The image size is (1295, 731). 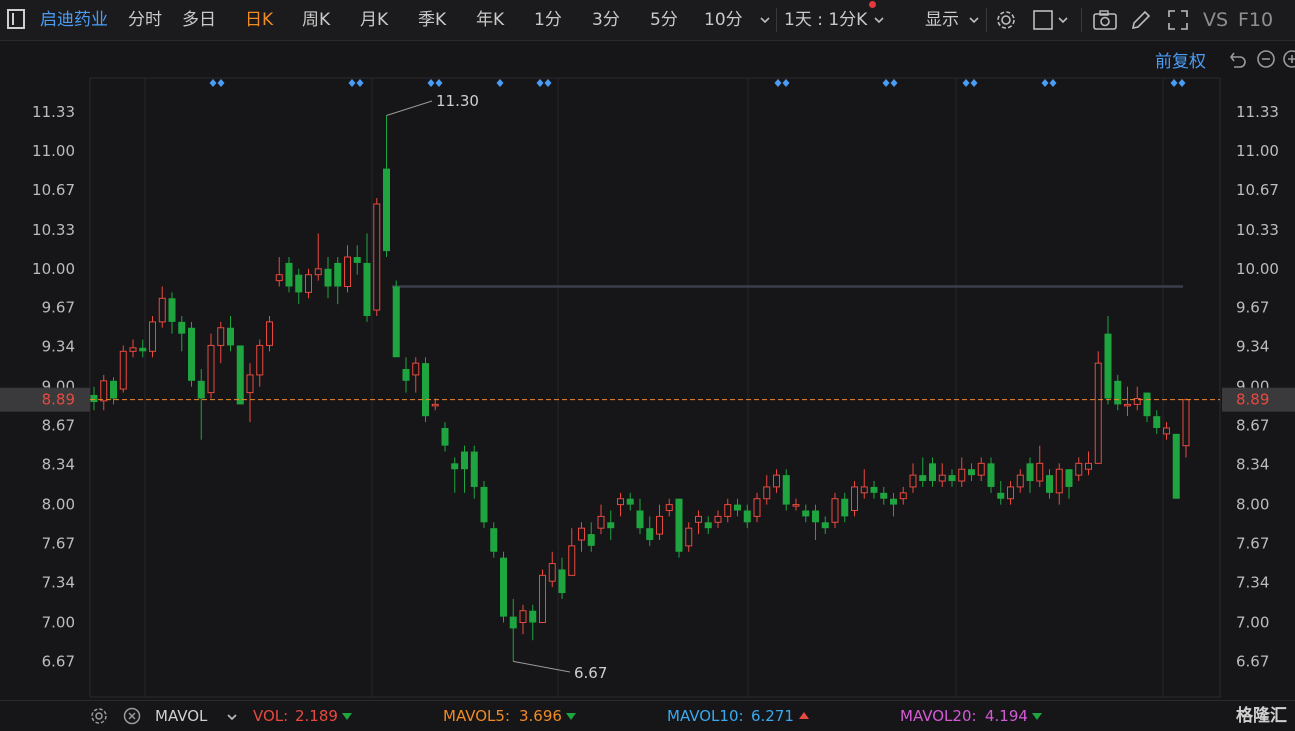 What do you see at coordinates (58, 426) in the screenshot?
I see `y-tick-label-left: 8.67` at bounding box center [58, 426].